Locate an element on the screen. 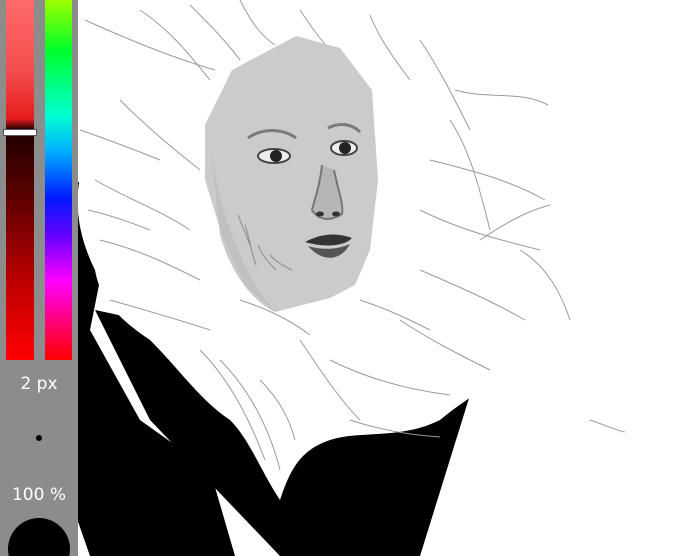 The image size is (680, 556). tool-sidebar: 2 px 100 % is located at coordinates (39, 278).